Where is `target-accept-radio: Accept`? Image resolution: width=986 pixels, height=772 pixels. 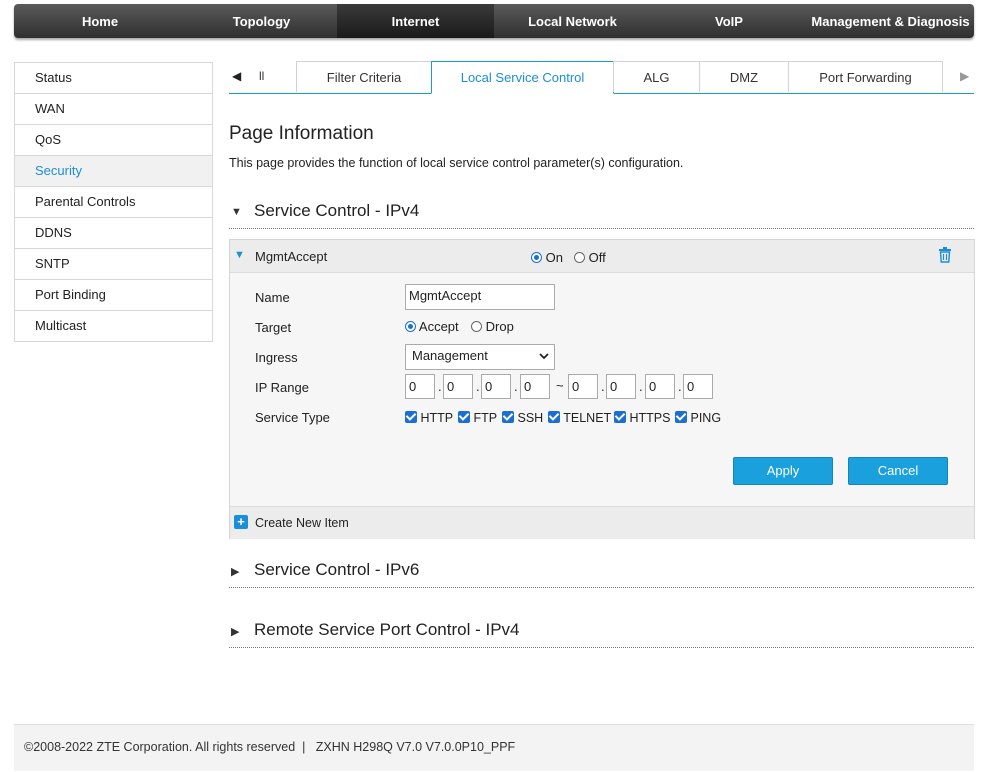
target-accept-radio: Accept is located at coordinates (432, 326).